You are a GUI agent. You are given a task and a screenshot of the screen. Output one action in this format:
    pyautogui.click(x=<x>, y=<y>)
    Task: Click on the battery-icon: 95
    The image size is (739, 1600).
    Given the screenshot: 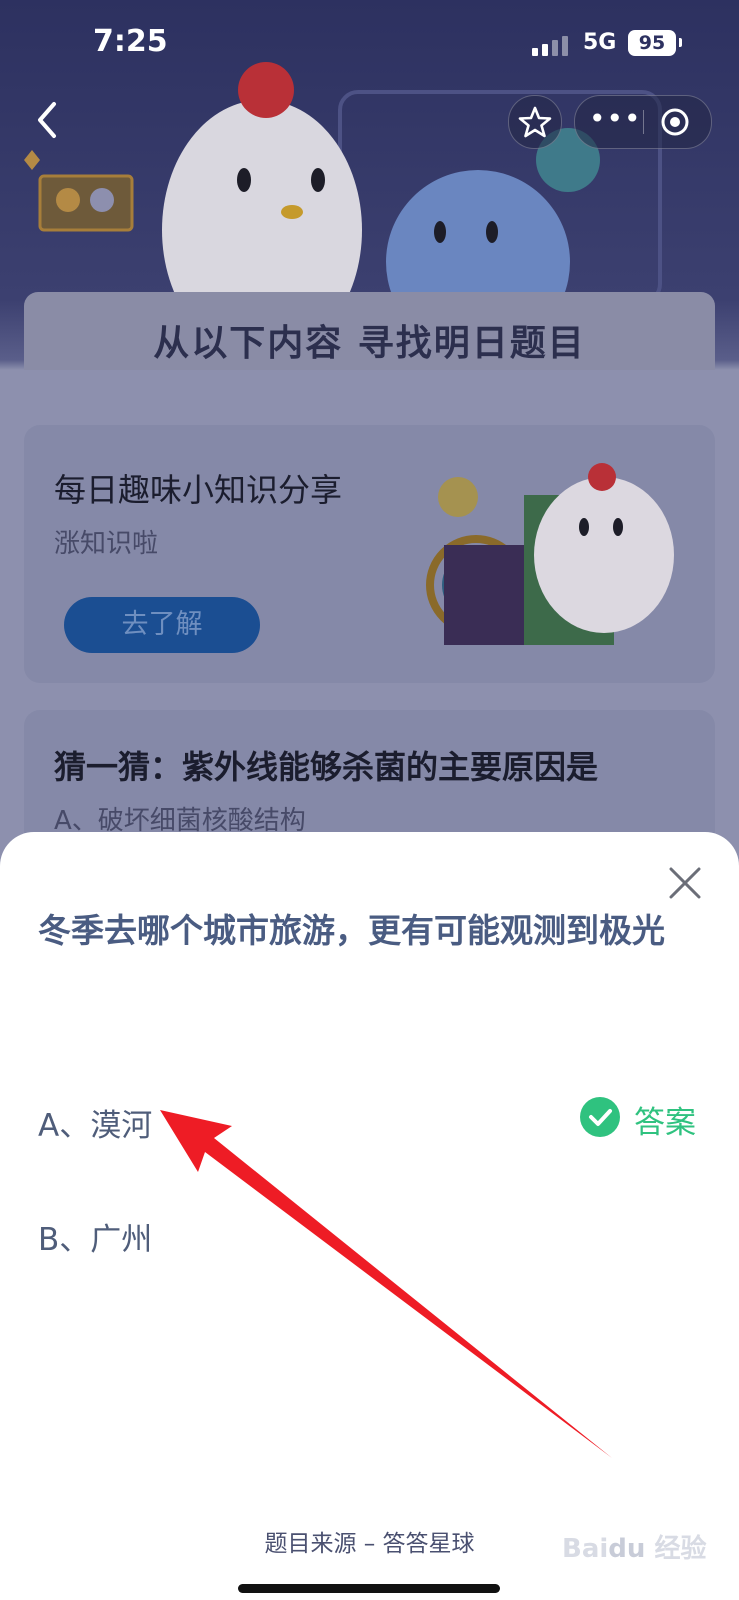 What is the action you would take?
    pyautogui.click(x=652, y=43)
    